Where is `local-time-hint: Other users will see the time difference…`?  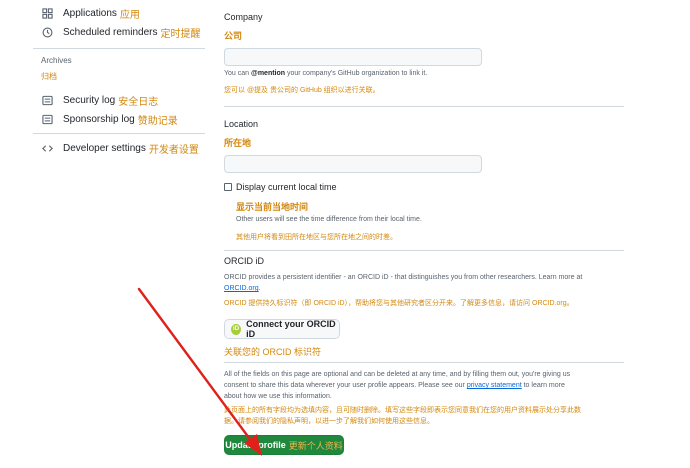
local-time-hint: Other users will see the time difference… is located at coordinates (329, 219).